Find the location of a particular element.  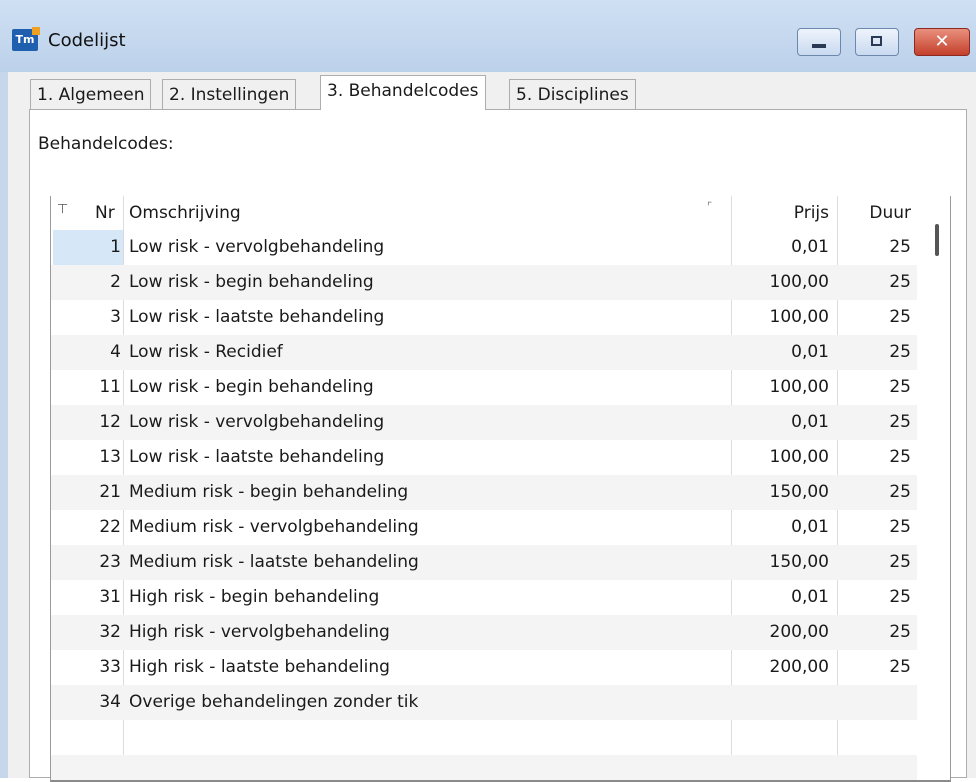

tab-algemeen: 1. Algemeen is located at coordinates (91, 94).